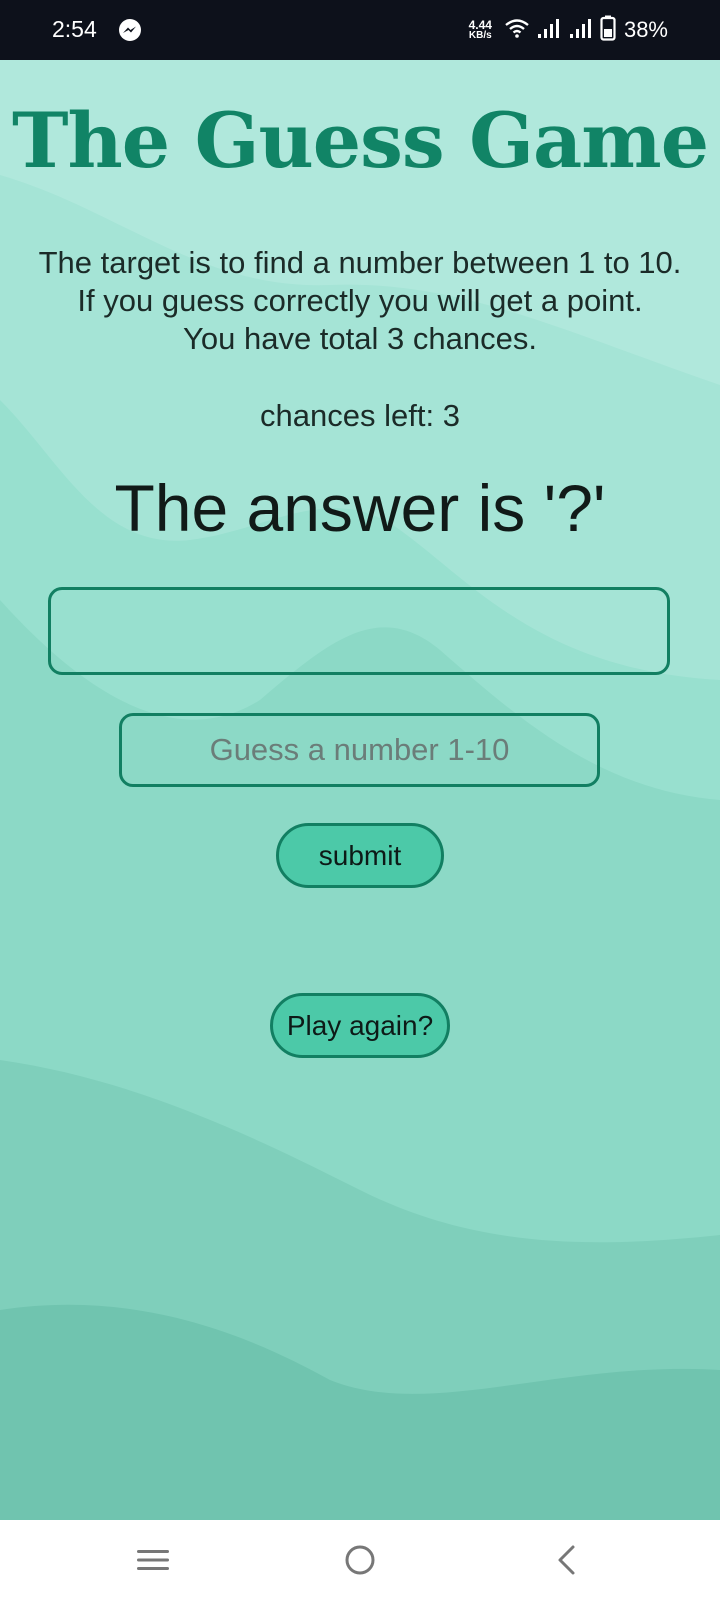 This screenshot has width=720, height=1600. I want to click on net-speed-unit: KB/s, so click(480, 35).